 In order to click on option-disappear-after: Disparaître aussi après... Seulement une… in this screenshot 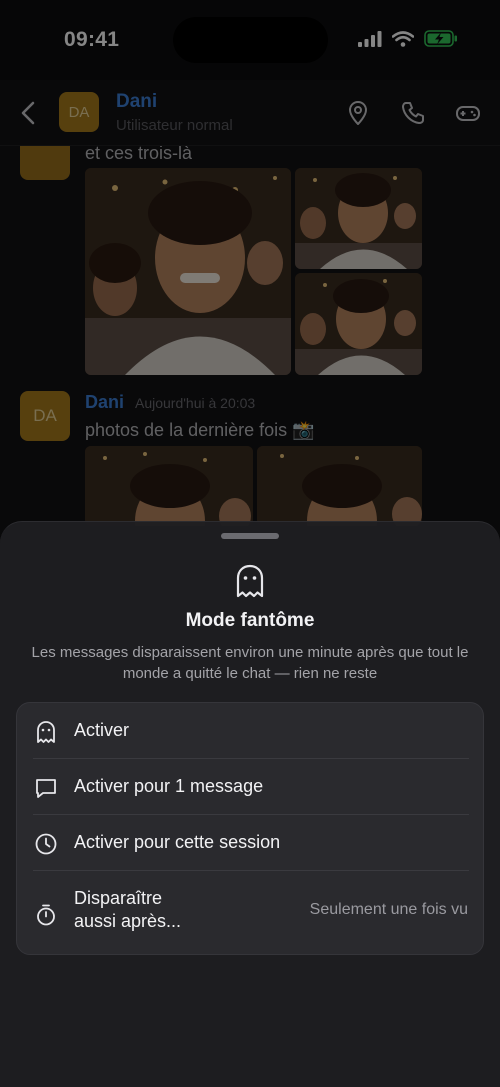, I will do `click(250, 912)`.